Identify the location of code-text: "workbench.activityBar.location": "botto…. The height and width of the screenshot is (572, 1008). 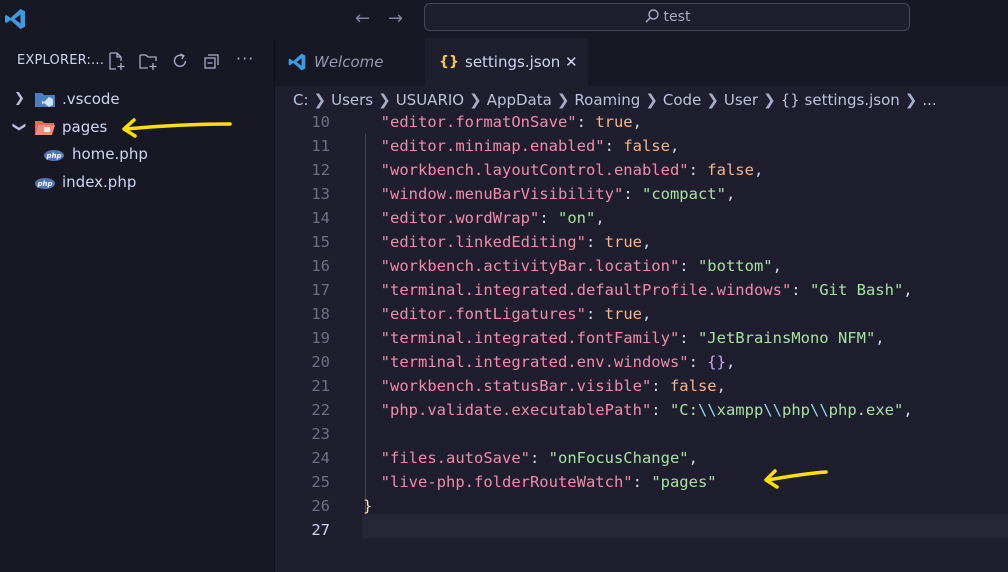
(581, 266).